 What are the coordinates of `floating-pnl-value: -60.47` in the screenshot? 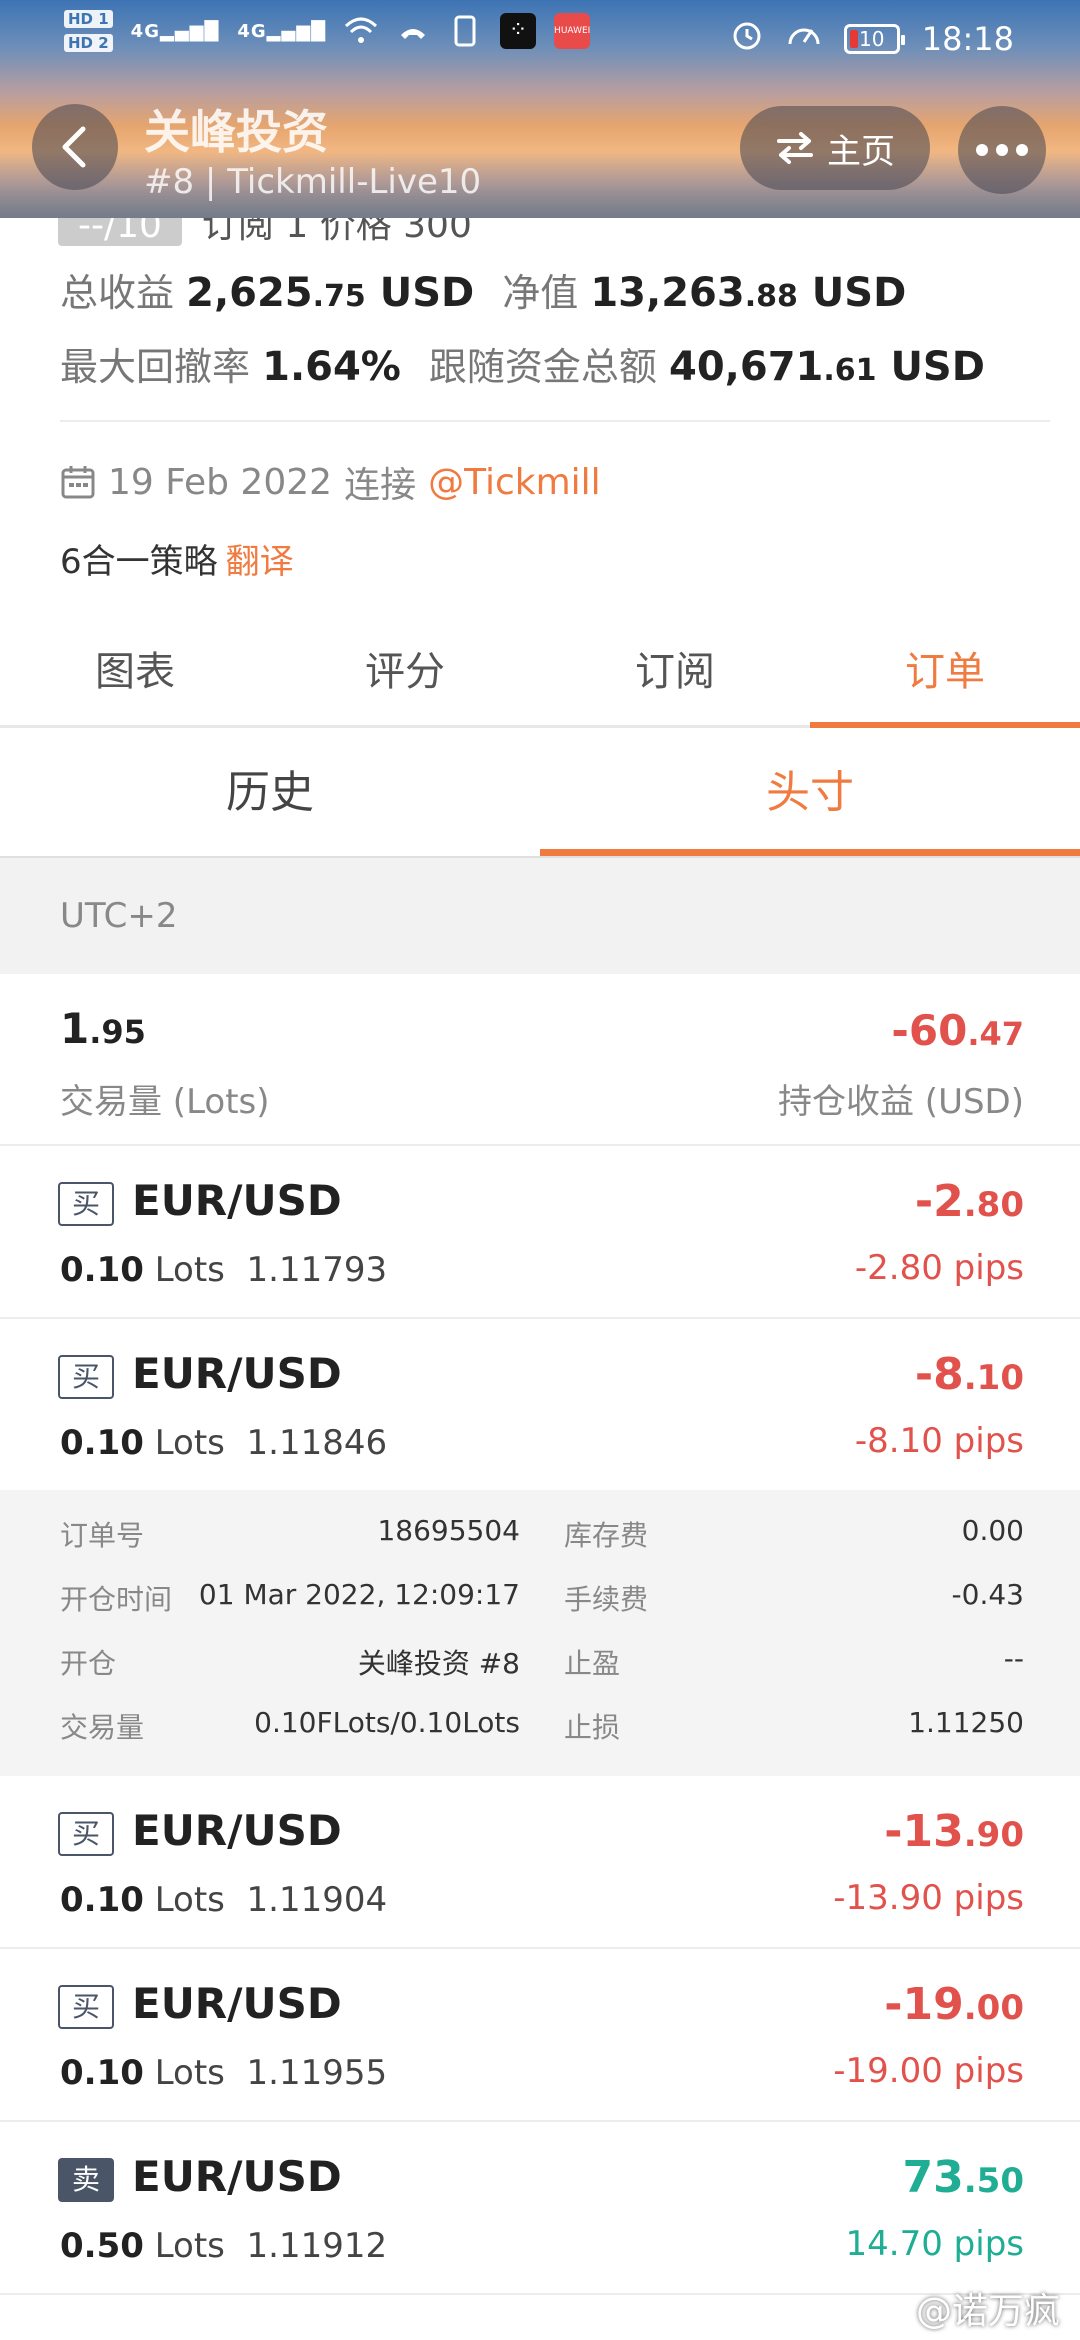 It's located at (957, 1030).